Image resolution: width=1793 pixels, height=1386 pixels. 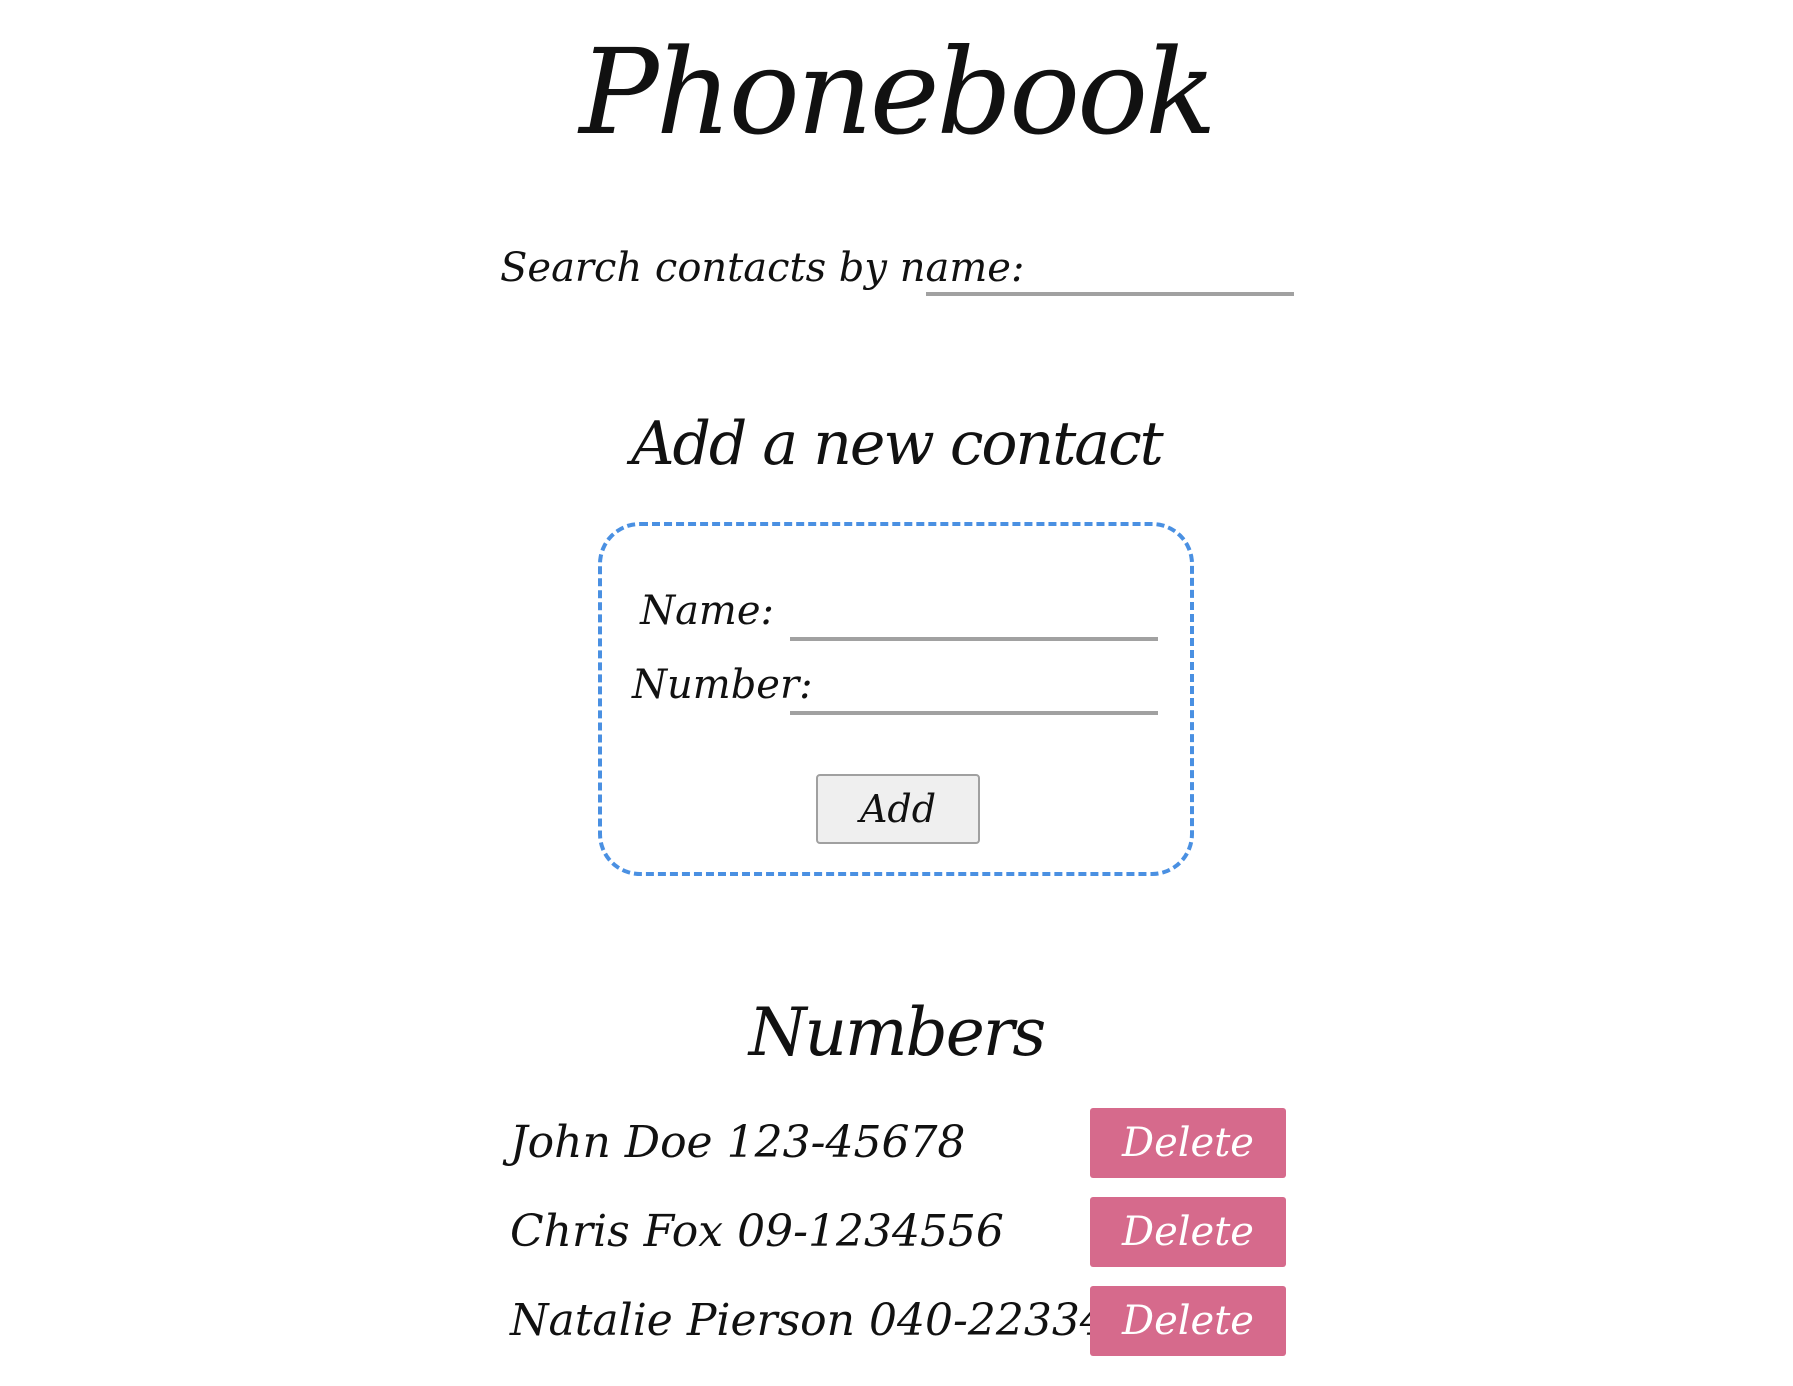 I want to click on number-input, so click(x=974, y=691).